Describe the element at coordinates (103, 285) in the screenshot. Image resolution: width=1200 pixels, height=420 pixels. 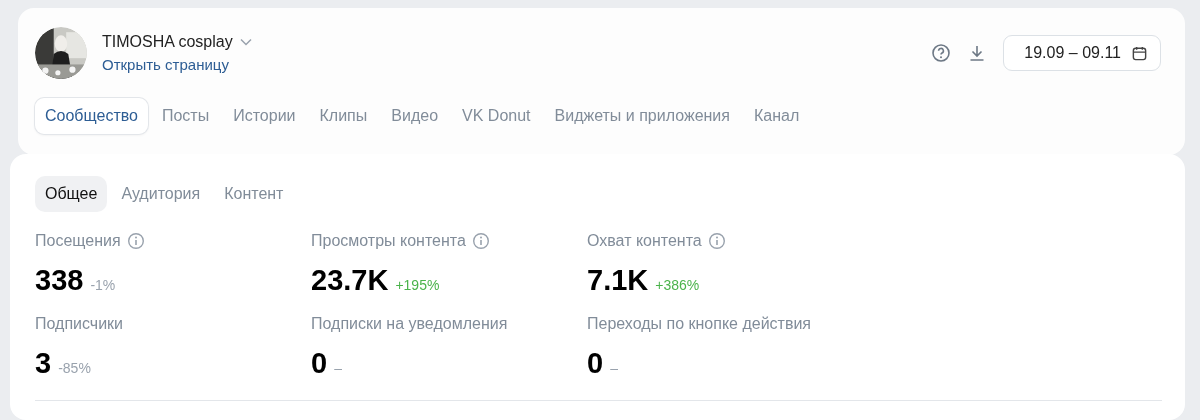
I see `metric-change: -1%` at that location.